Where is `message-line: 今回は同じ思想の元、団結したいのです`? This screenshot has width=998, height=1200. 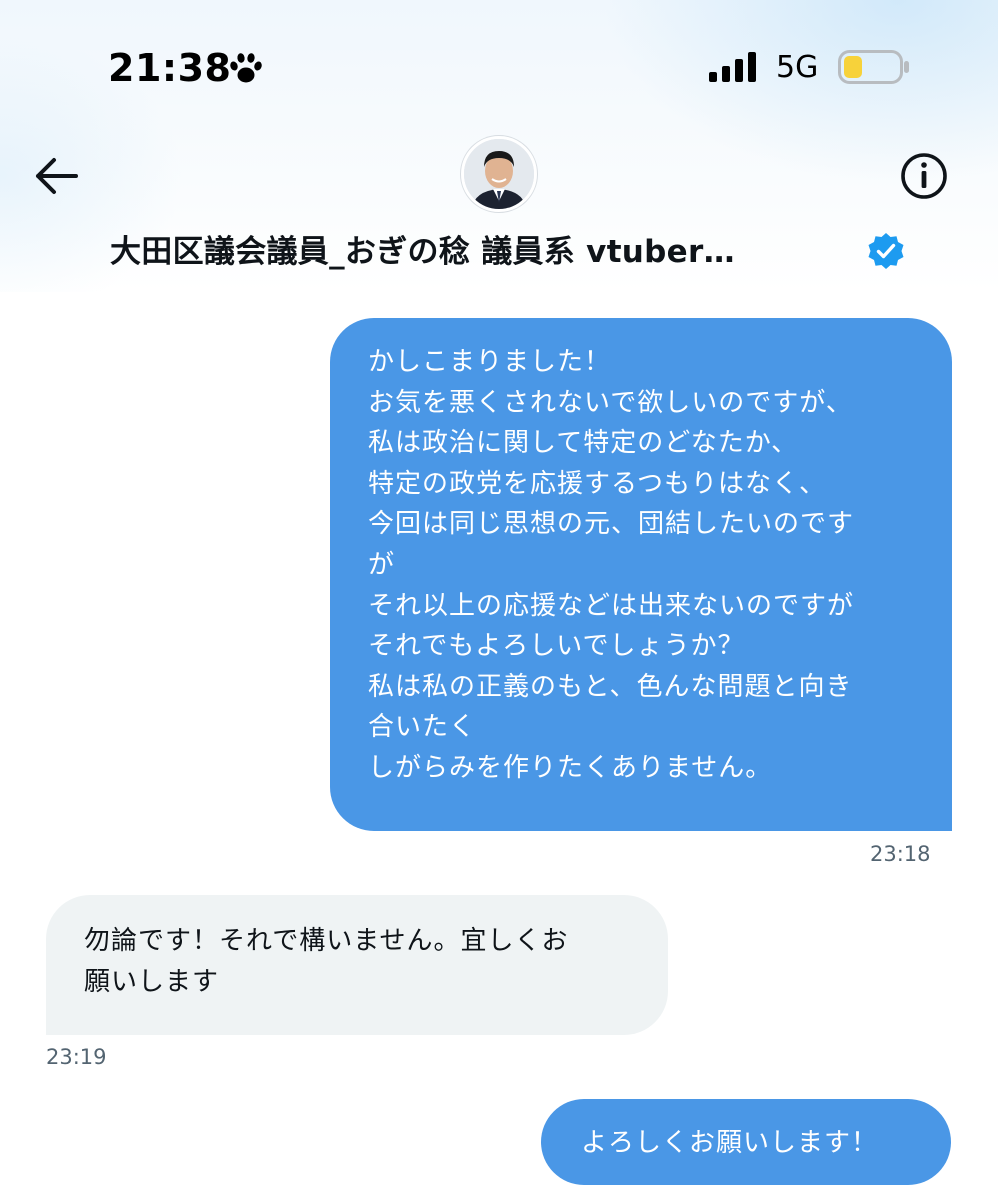 message-line: 今回は同じ思想の元、団結したいのです is located at coordinates (611, 524).